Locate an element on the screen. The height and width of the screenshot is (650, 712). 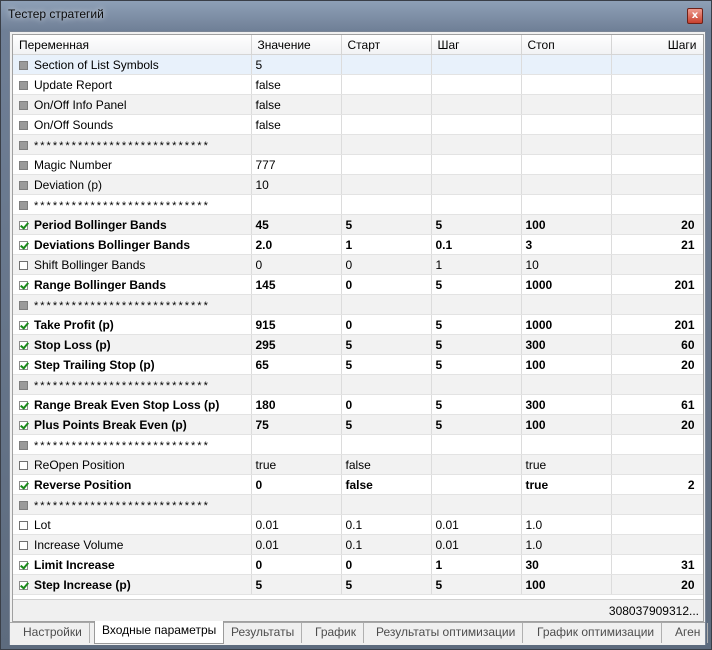
table-row: Magic Number 777 is located at coordinates (358, 164).